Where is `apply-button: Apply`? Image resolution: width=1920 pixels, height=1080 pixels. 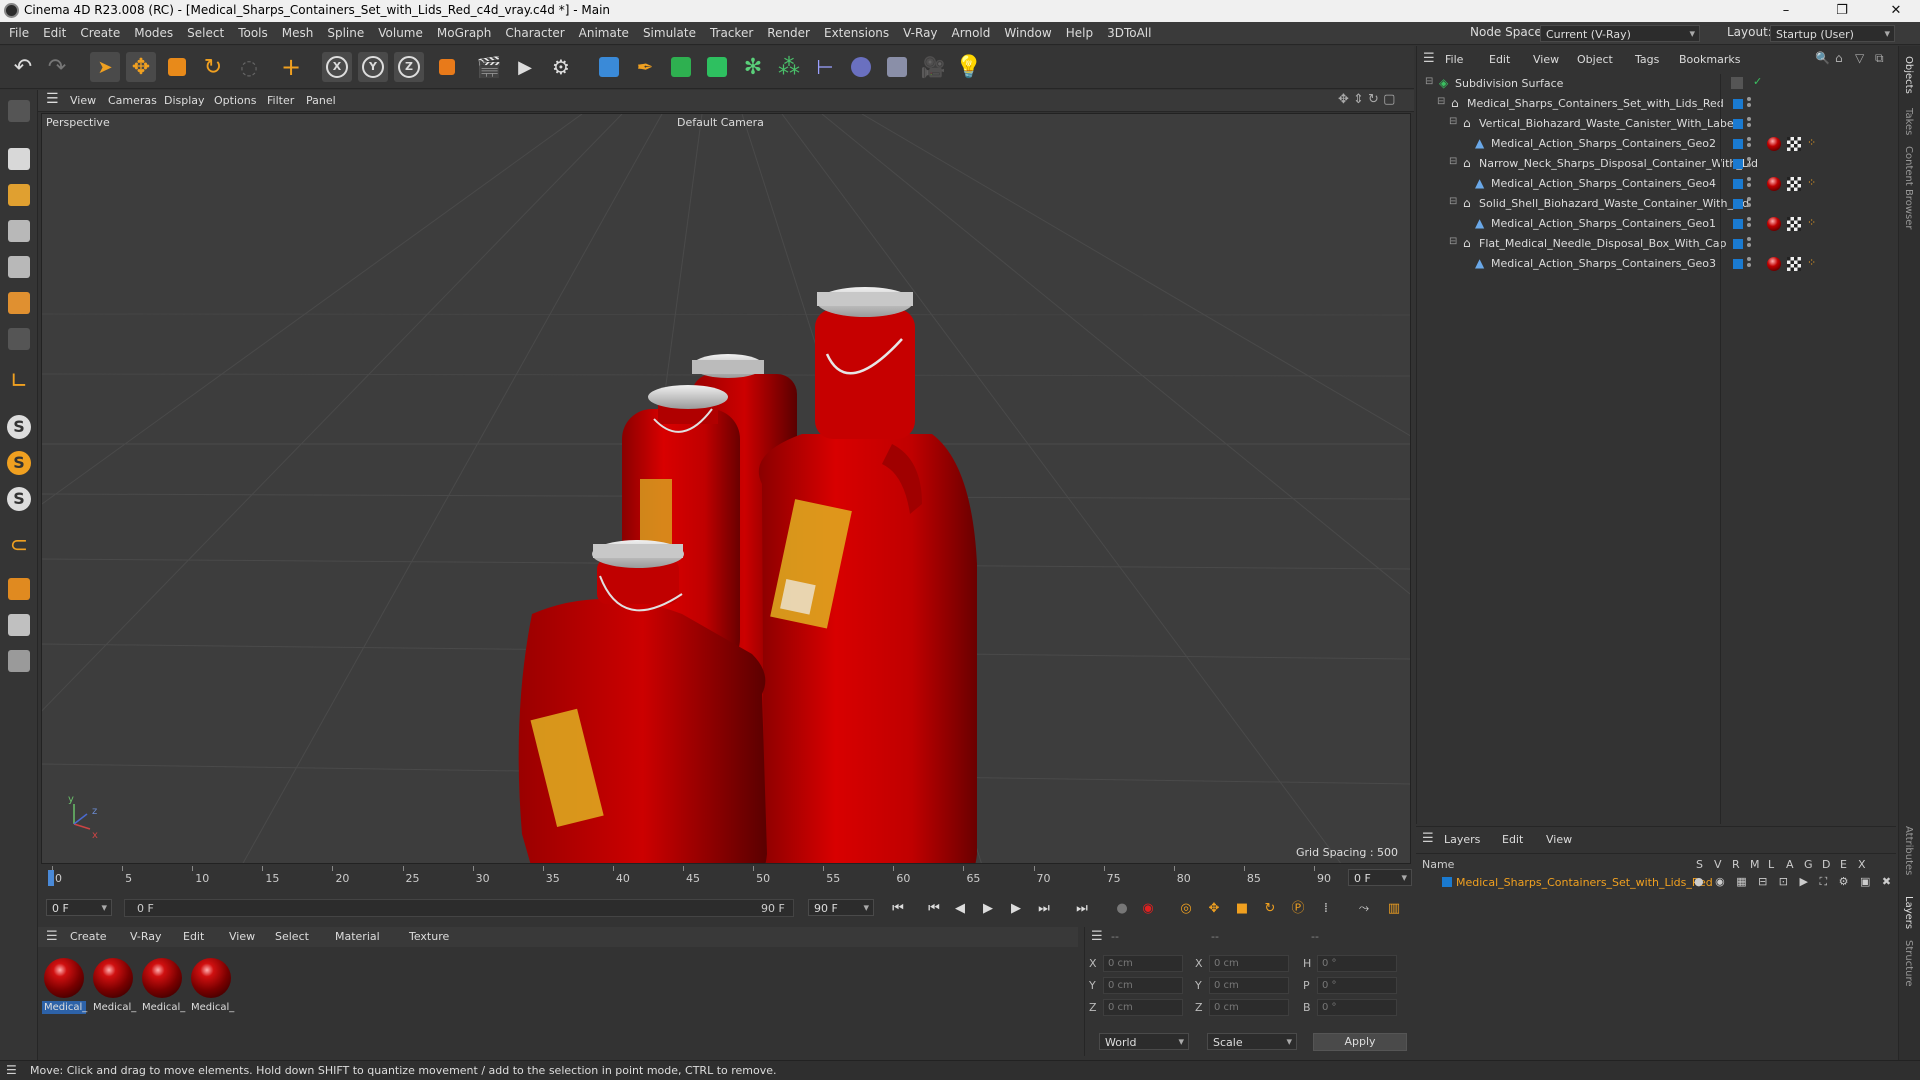 apply-button: Apply is located at coordinates (1360, 1042).